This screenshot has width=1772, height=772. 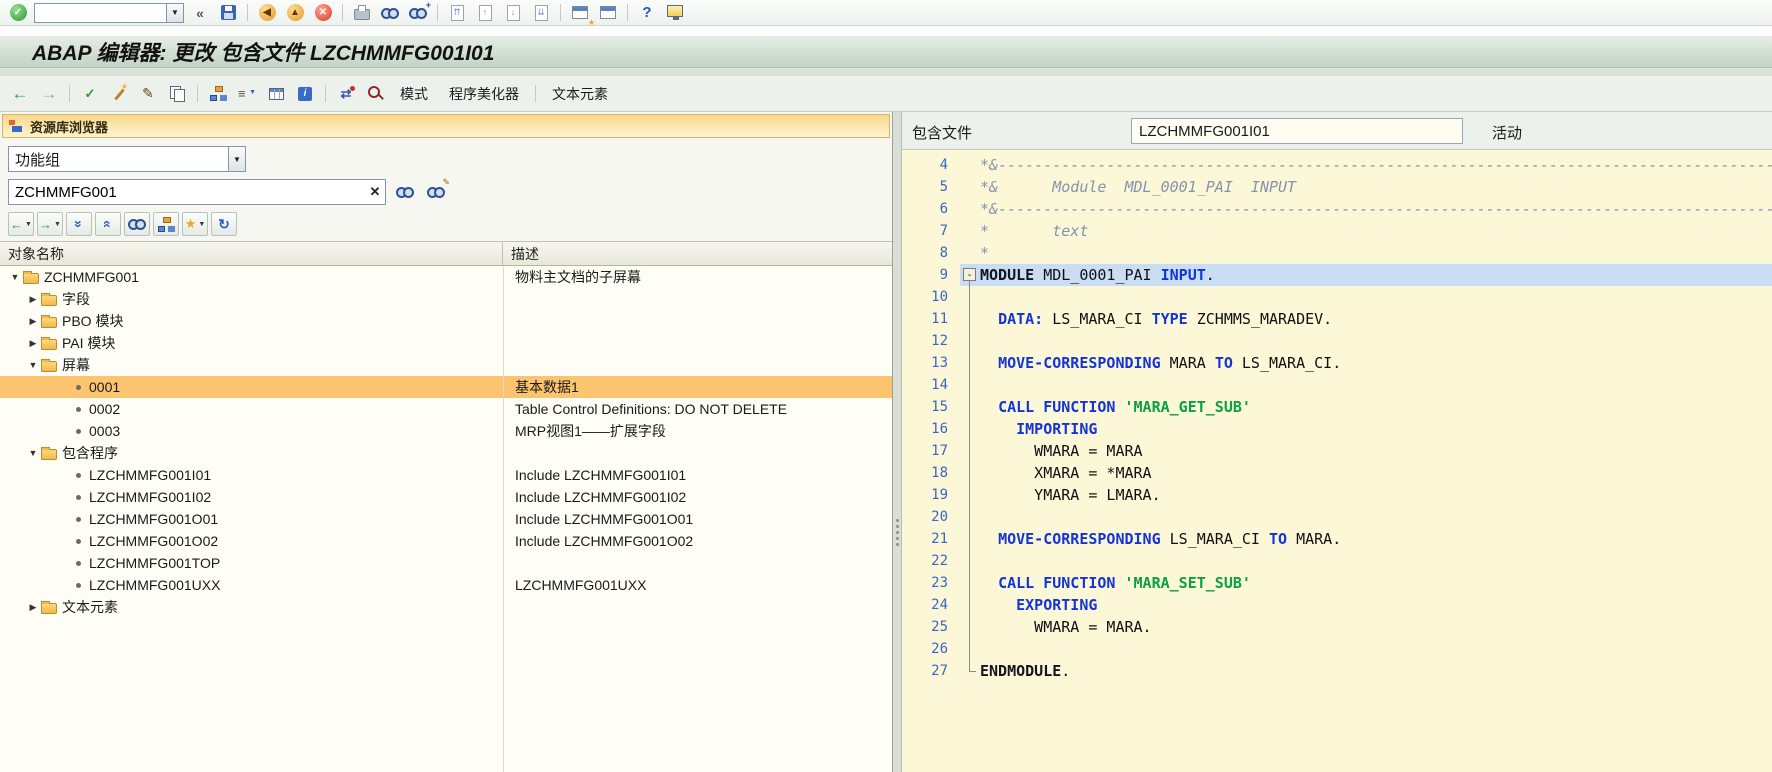 I want to click on tree-row: LZCHMMFG001TOP, so click(x=446, y=563).